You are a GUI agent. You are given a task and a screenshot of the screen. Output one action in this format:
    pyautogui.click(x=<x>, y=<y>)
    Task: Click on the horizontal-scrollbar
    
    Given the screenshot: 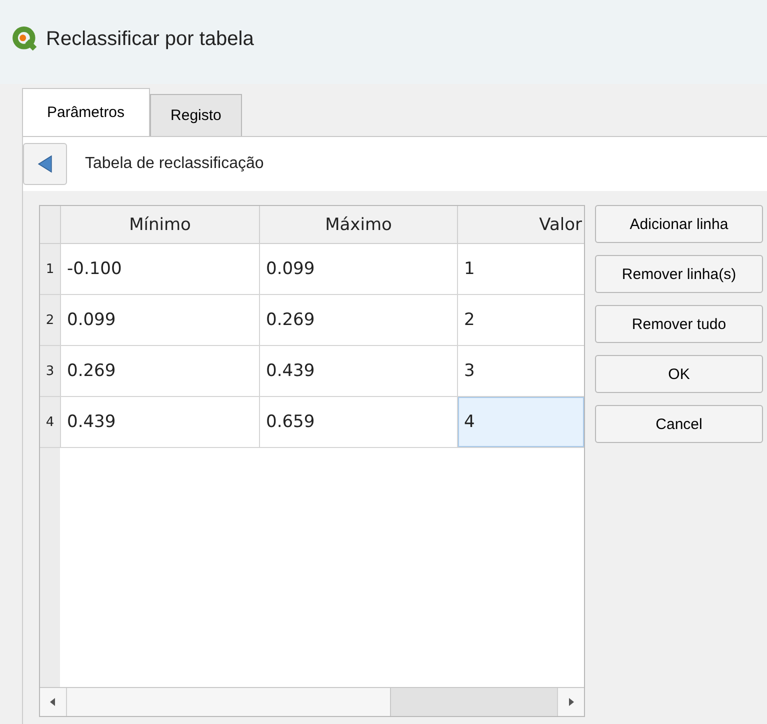 What is the action you would take?
    pyautogui.click(x=312, y=701)
    